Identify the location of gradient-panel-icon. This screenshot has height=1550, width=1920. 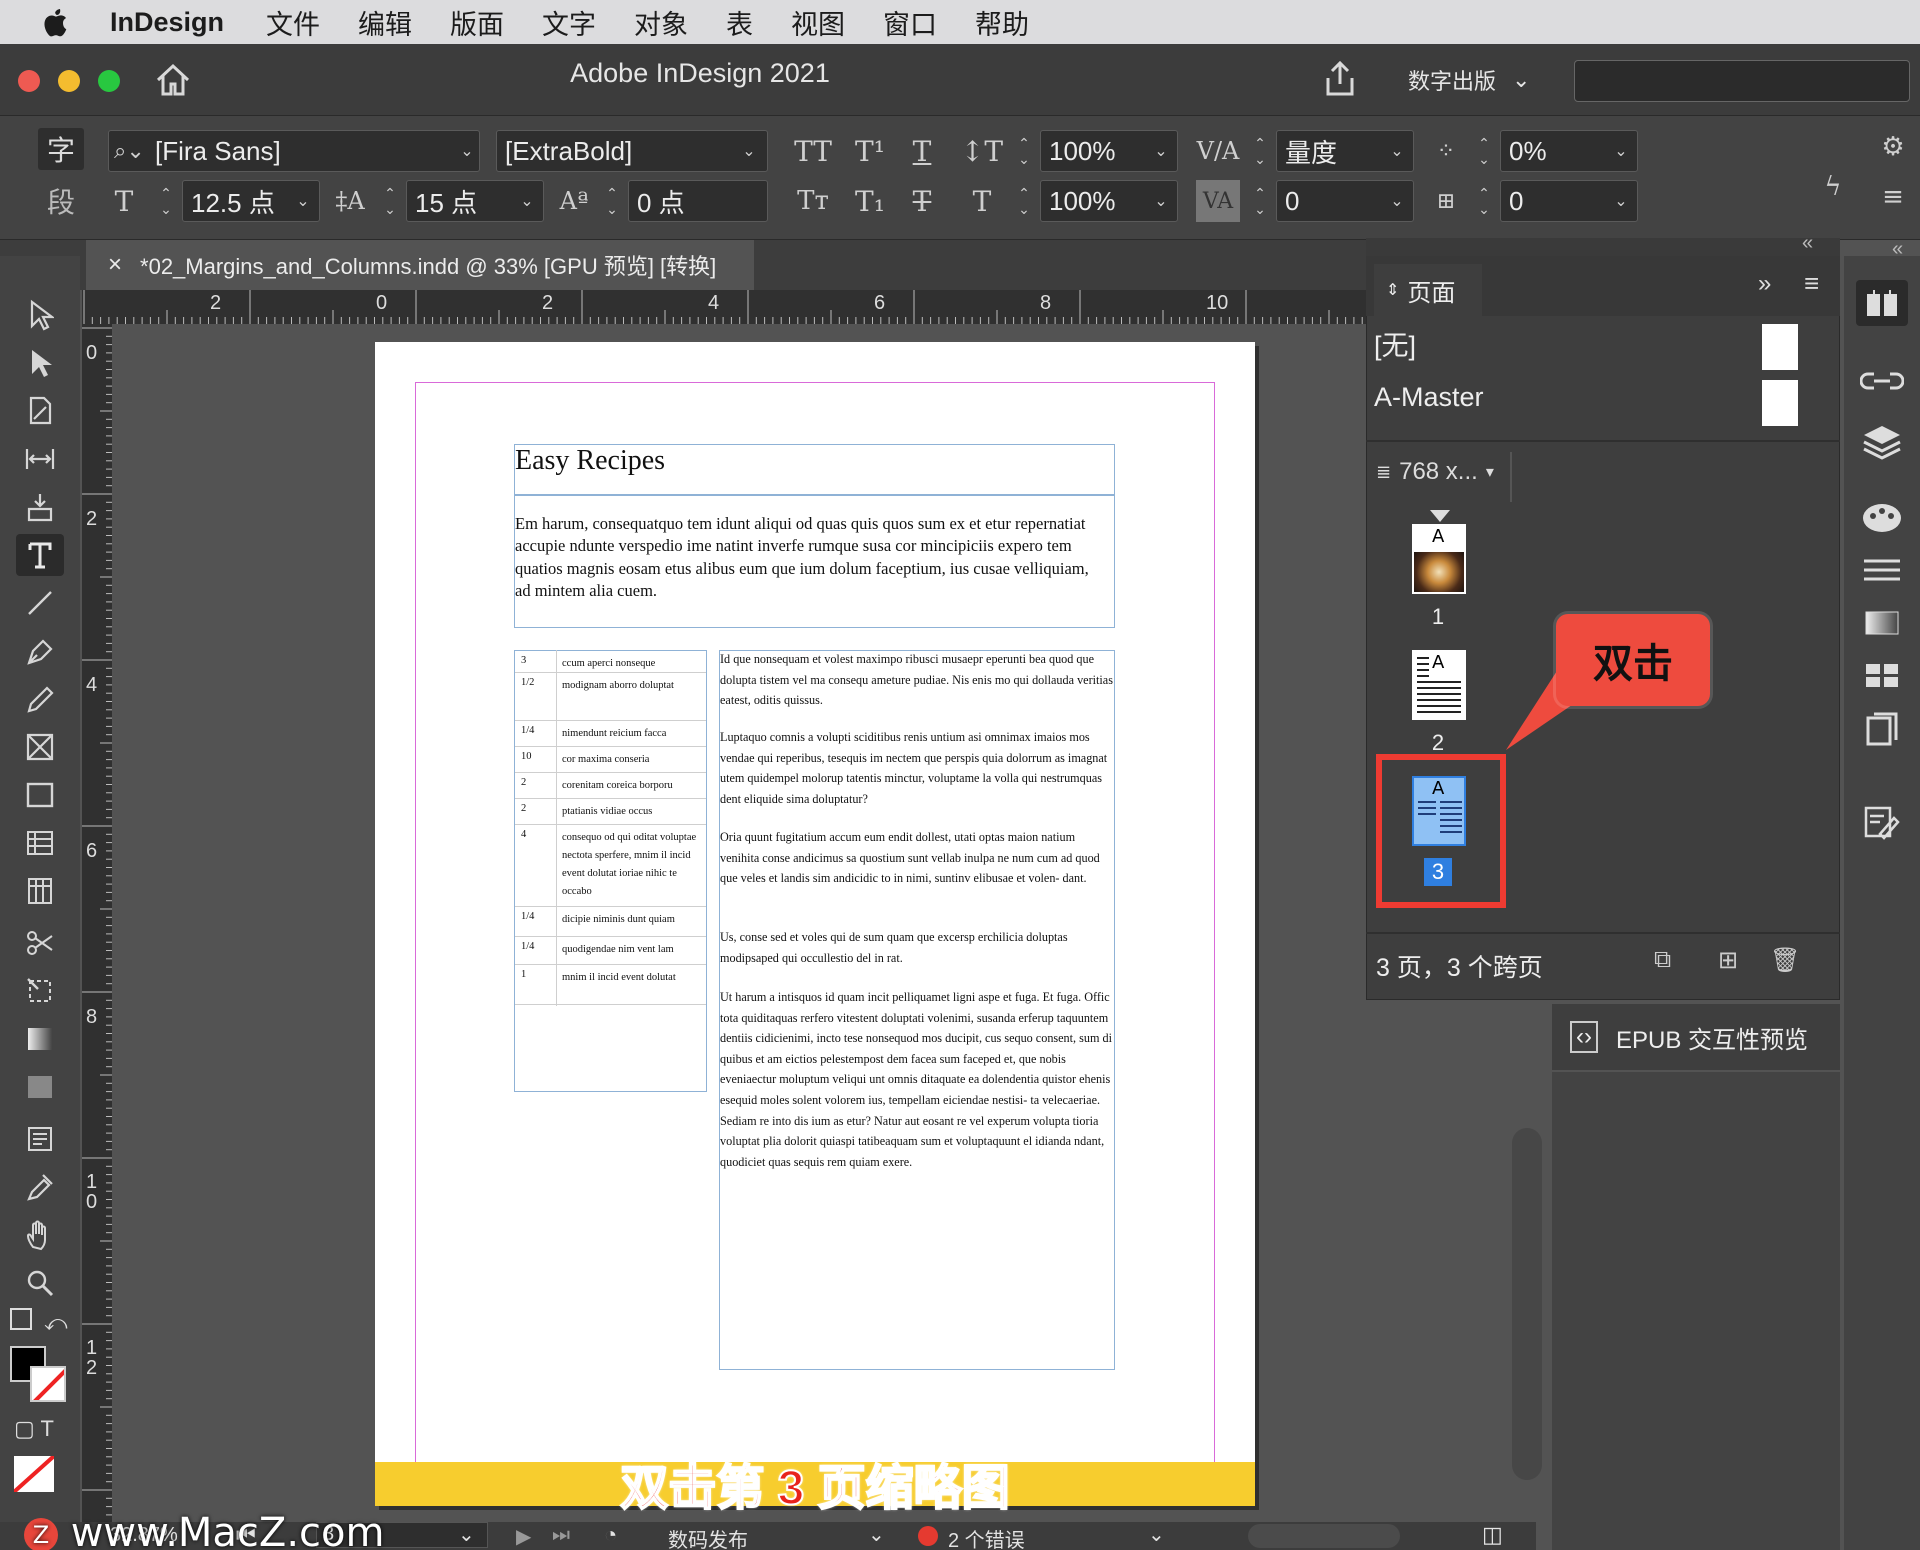
(1882, 625).